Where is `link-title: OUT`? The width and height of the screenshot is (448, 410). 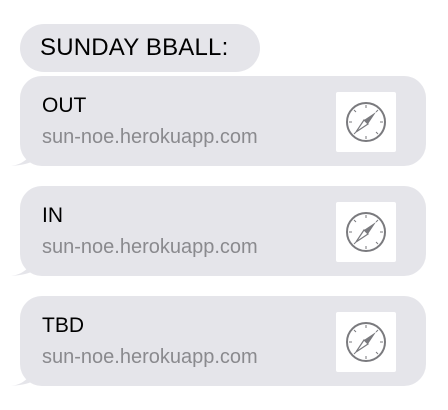
link-title: OUT is located at coordinates (64, 105).